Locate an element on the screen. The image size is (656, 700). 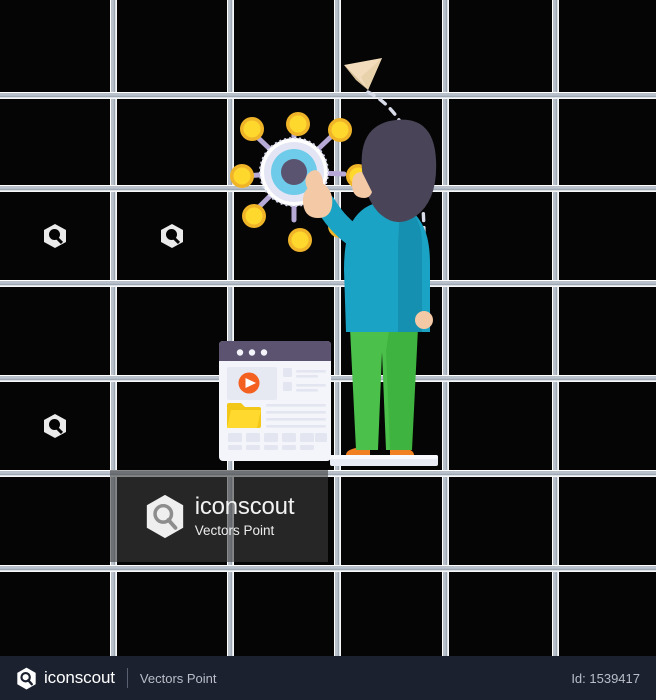
footer-brand: iconscout is located at coordinates (79, 677).